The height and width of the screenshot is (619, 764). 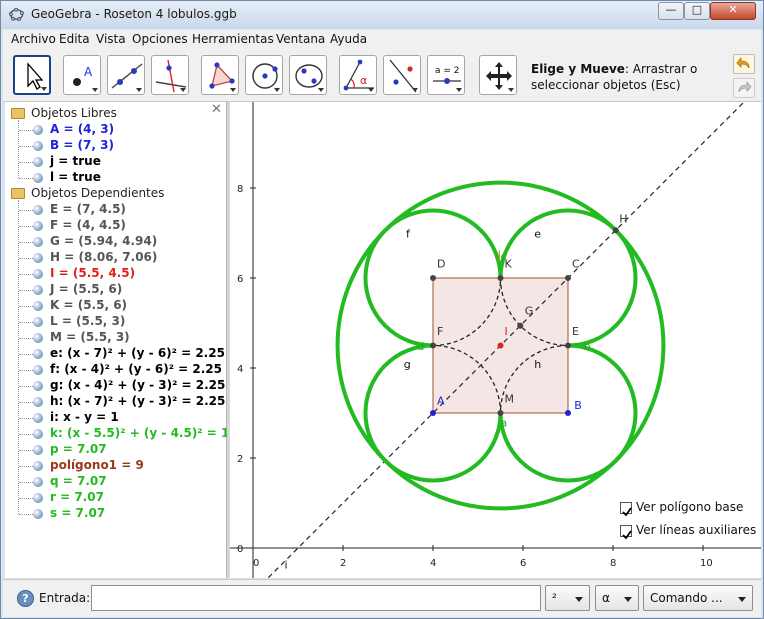 I want to click on command-input, so click(x=316, y=598).